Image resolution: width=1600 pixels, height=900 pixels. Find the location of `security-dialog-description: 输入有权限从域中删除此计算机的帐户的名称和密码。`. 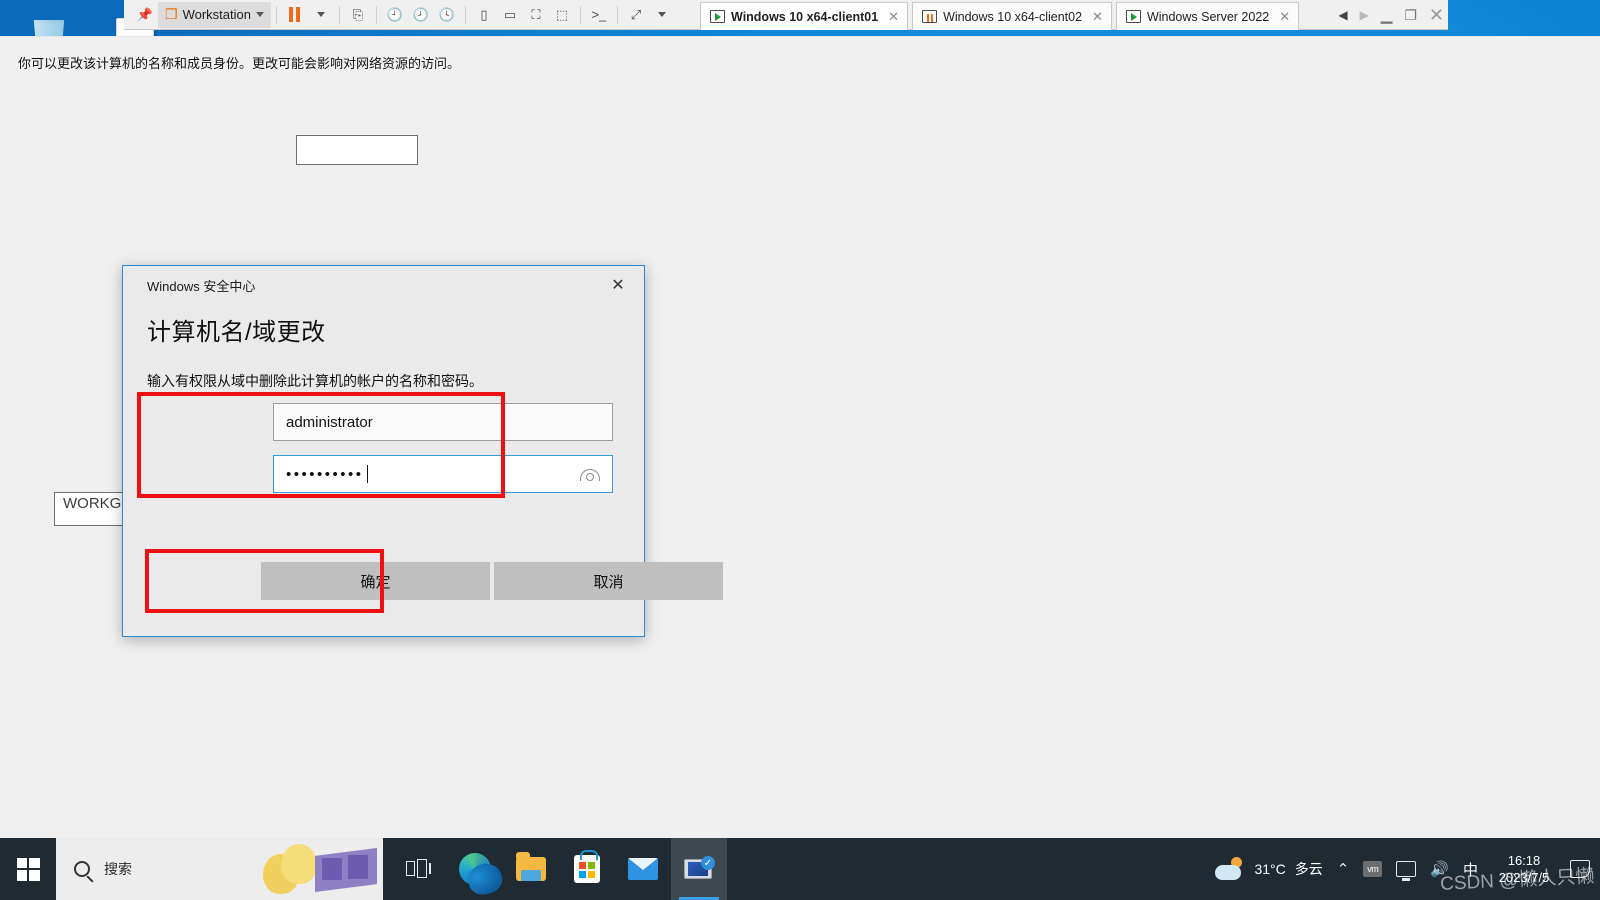

security-dialog-description: 输入有权限从域中删除此计算机的帐户的名称和密码。 is located at coordinates (315, 381).